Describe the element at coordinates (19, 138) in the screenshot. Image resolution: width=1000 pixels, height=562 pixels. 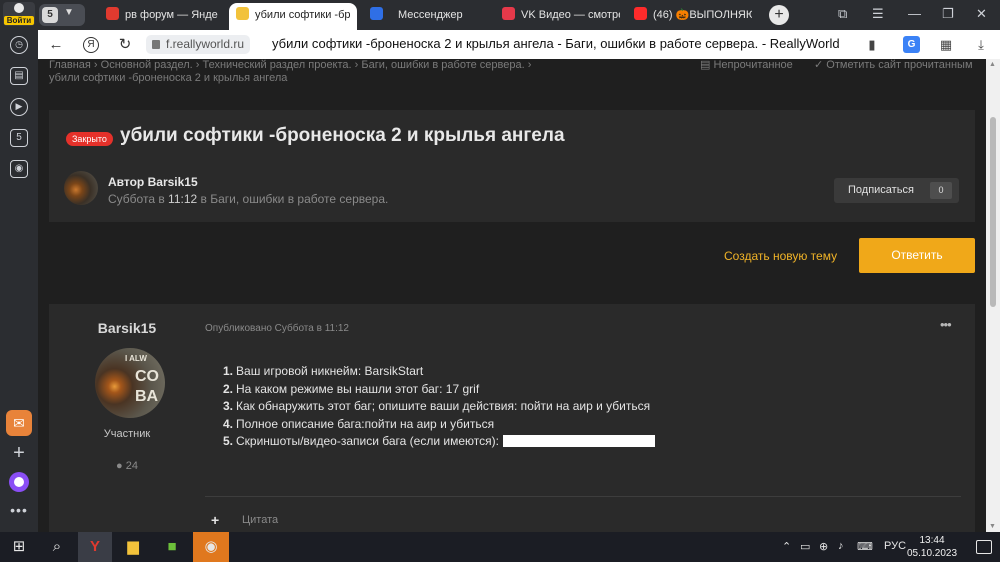
I see `tab-group-icon: 5` at that location.